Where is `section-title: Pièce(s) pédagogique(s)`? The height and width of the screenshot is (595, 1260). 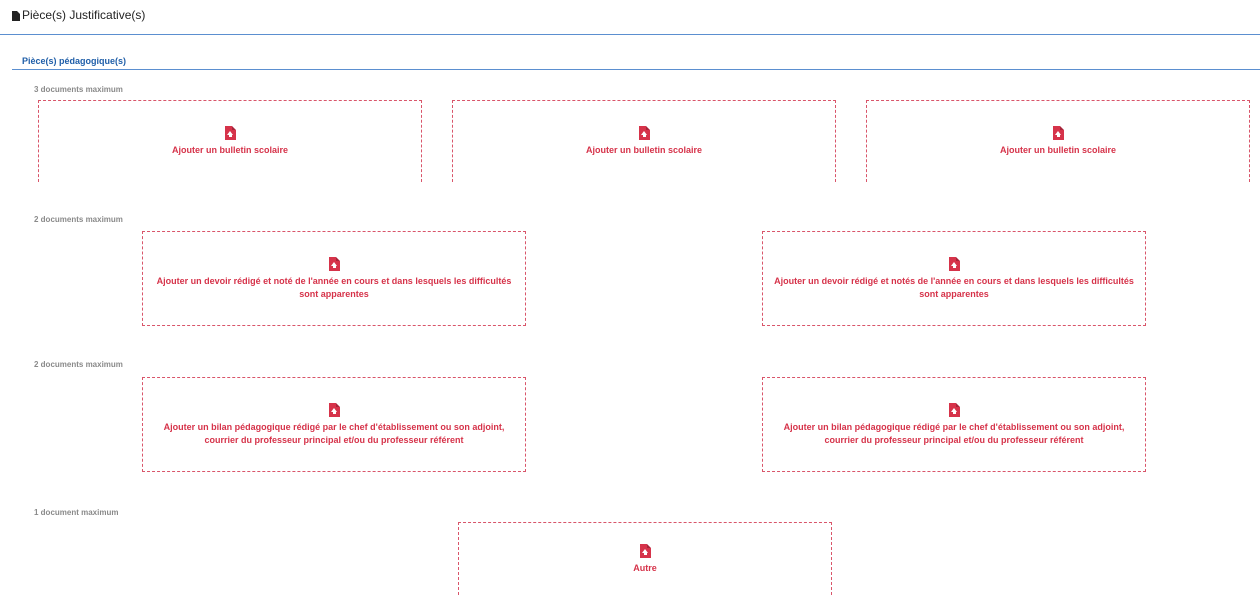
section-title: Pièce(s) pédagogique(s) is located at coordinates (74, 61).